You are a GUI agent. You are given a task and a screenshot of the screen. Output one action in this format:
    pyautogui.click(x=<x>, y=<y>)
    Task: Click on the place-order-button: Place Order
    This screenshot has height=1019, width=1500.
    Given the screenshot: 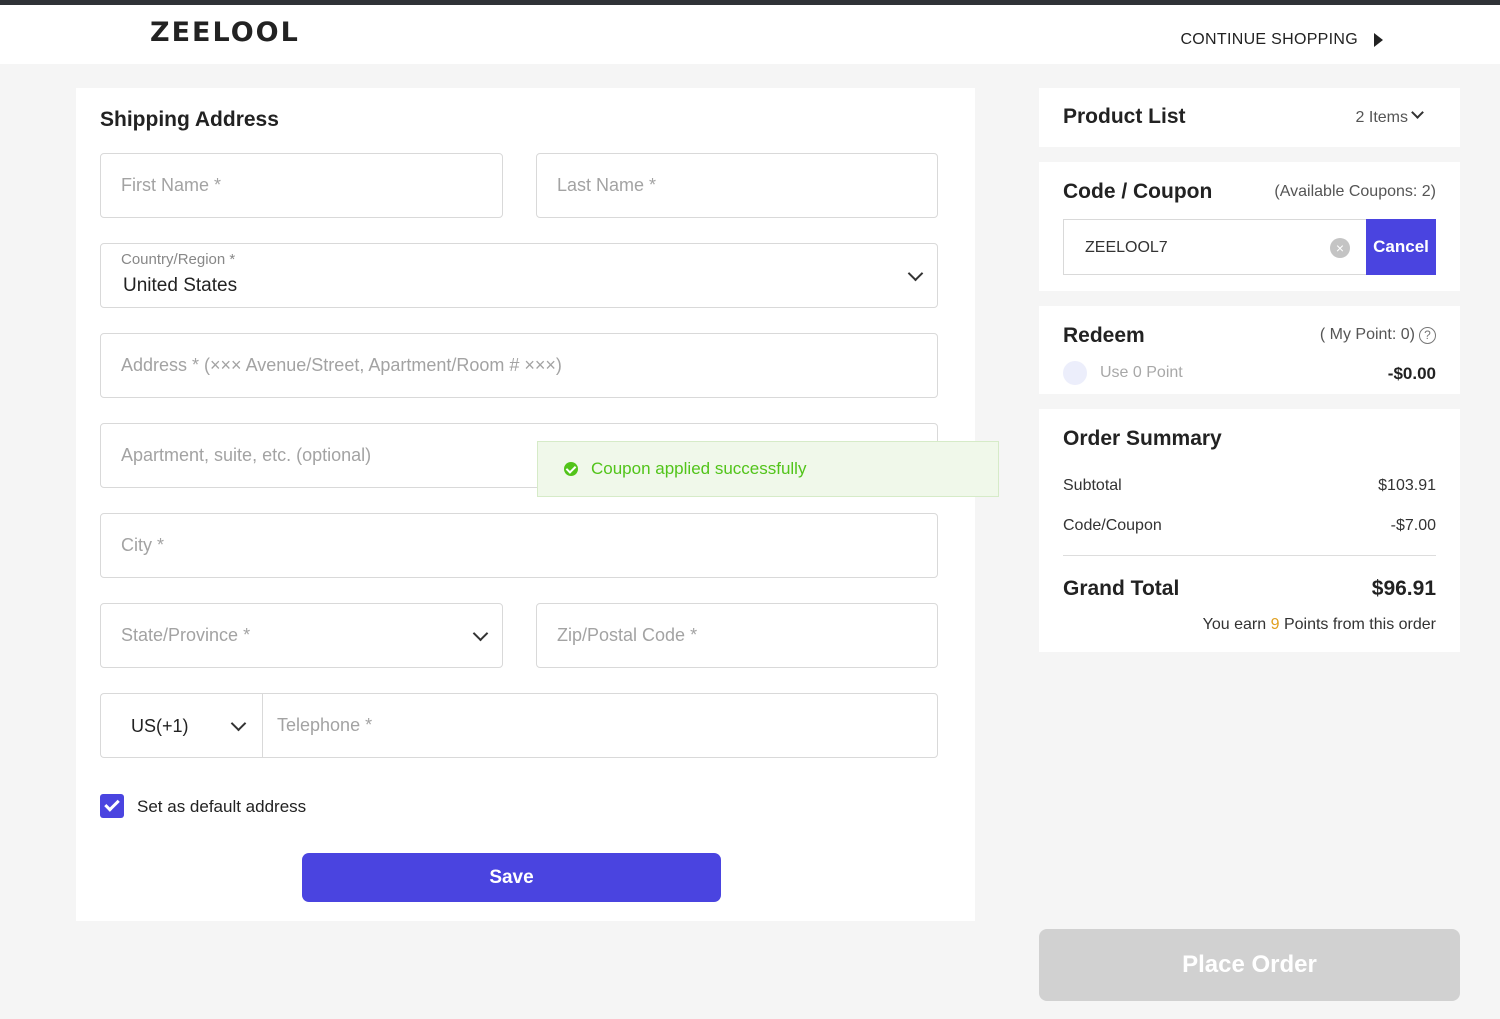 What is the action you would take?
    pyautogui.click(x=1249, y=965)
    